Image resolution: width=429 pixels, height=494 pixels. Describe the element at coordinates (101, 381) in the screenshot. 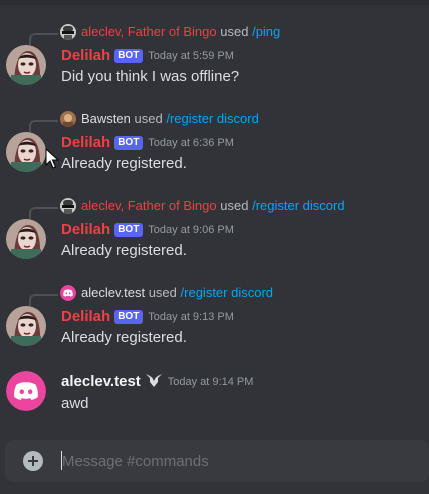

I see `author-name: aleclev.test` at that location.